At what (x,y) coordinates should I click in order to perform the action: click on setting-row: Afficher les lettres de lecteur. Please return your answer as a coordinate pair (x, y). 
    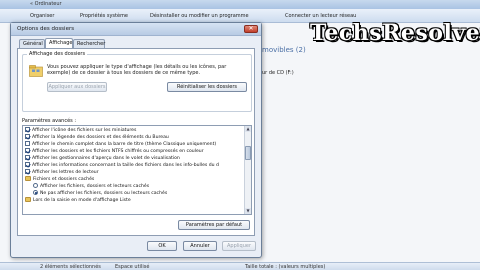
    Looking at the image, I should click on (62, 172).